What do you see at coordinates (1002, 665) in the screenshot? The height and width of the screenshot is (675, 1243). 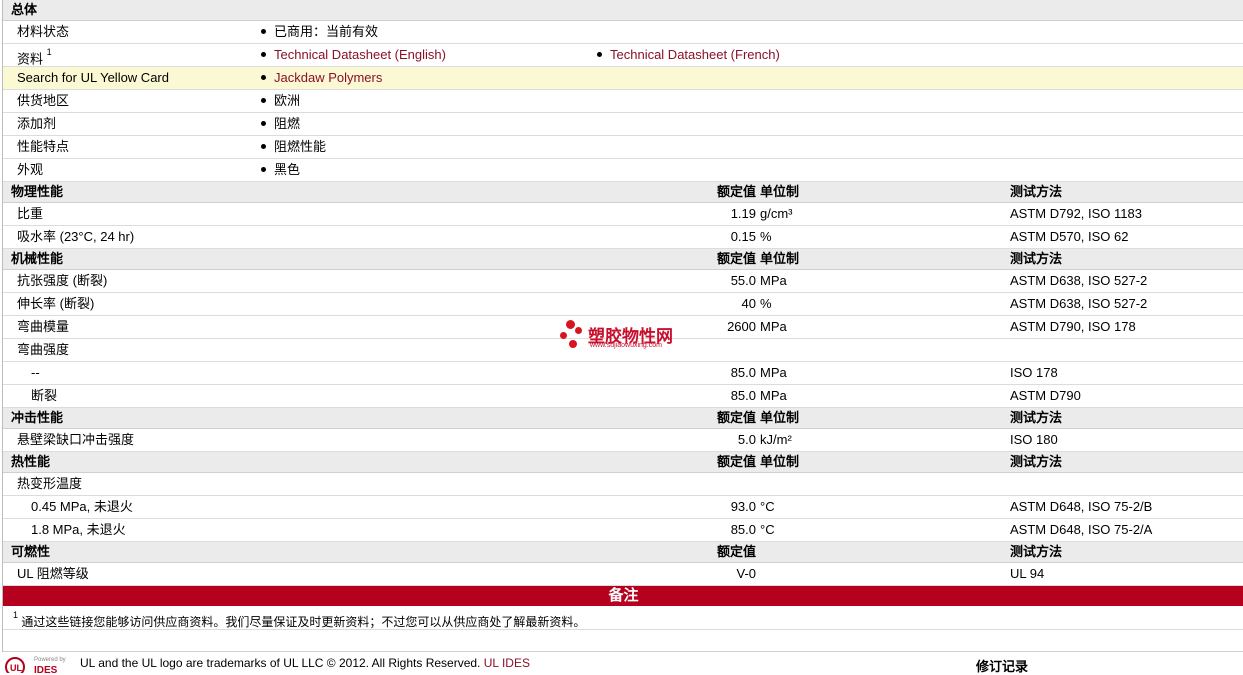 I see `revision-history-link: 修订记录` at bounding box center [1002, 665].